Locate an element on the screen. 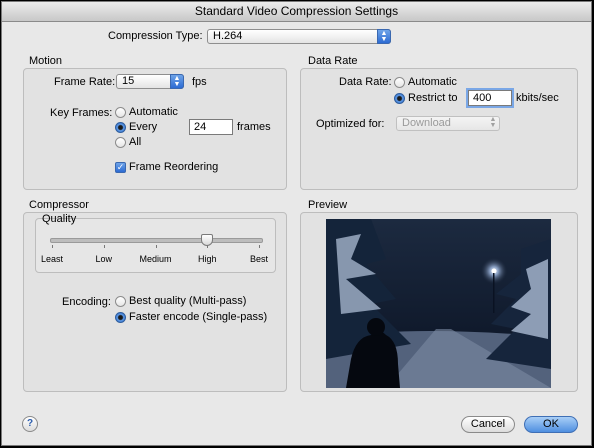 The height and width of the screenshot is (448, 594). data-rate-automatic-label: Automatic is located at coordinates (432, 82).